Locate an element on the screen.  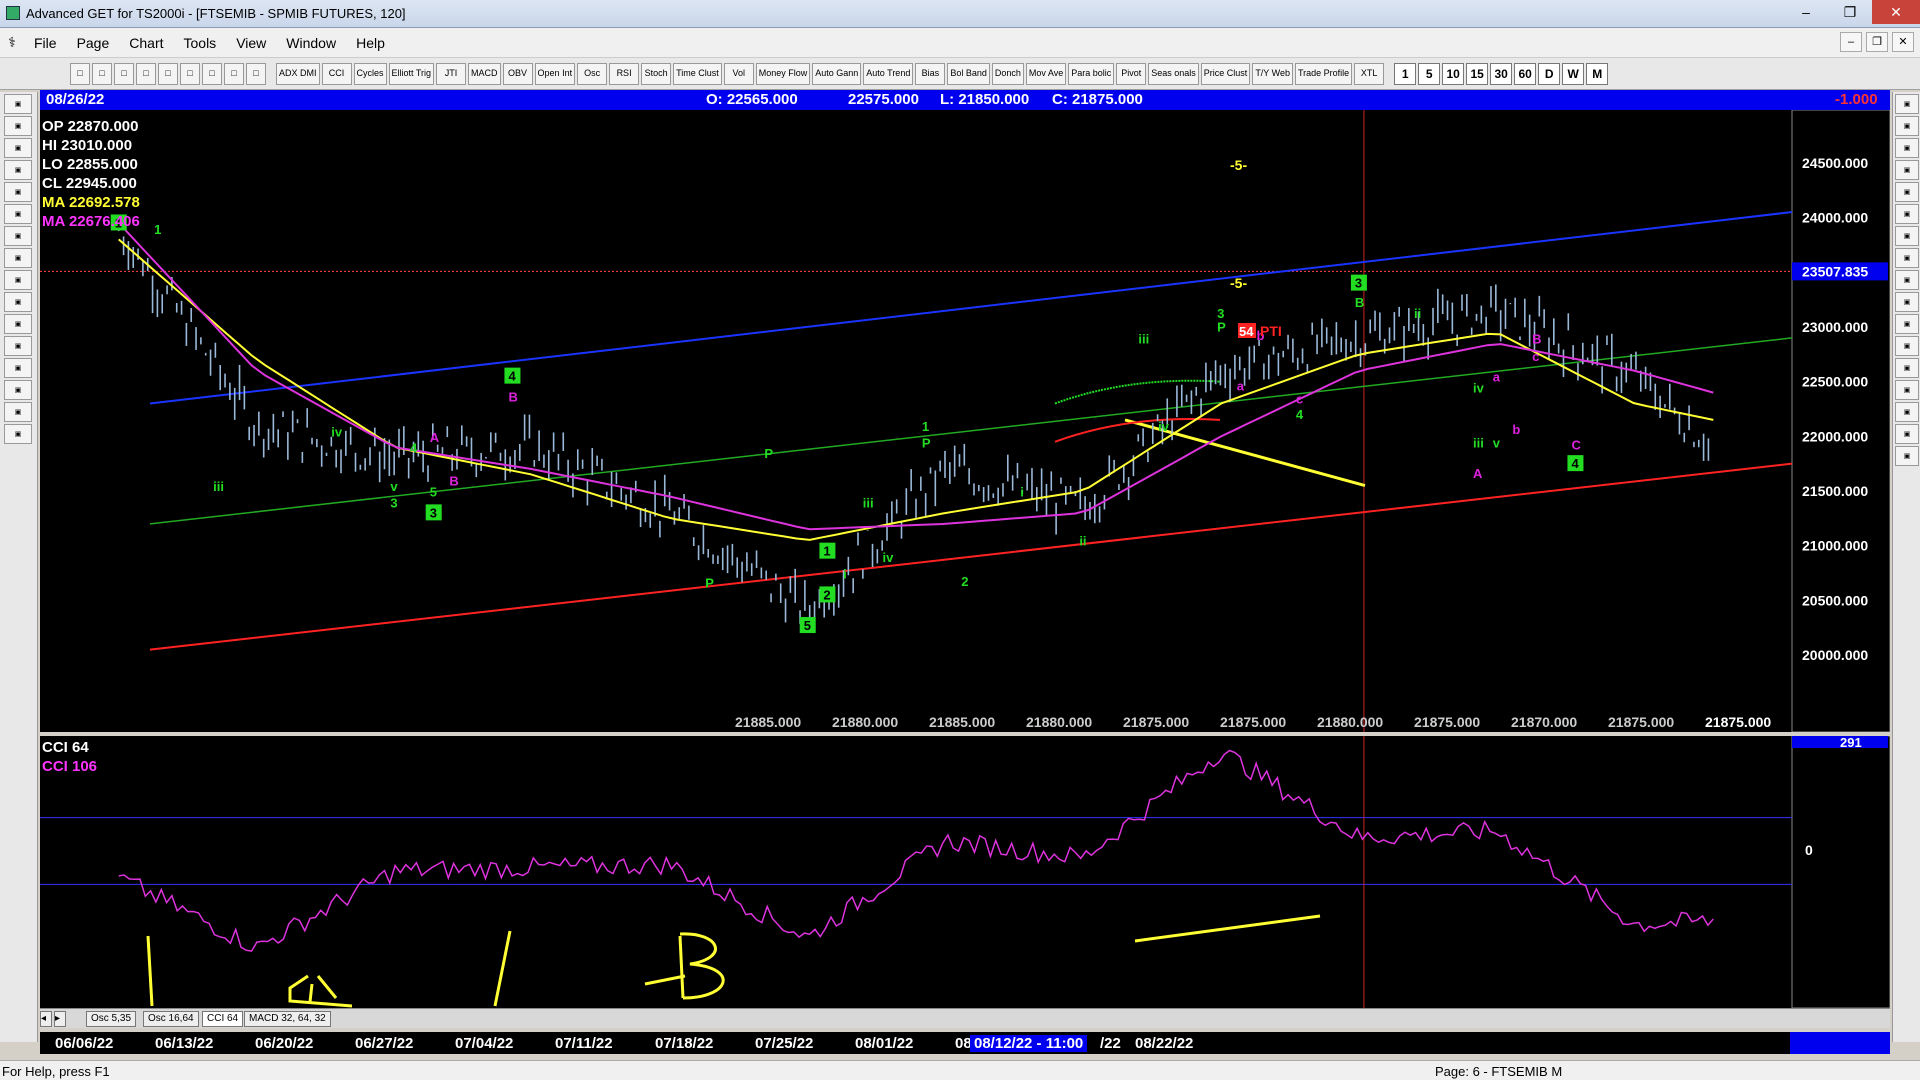
menu-window: Window is located at coordinates (311, 43).